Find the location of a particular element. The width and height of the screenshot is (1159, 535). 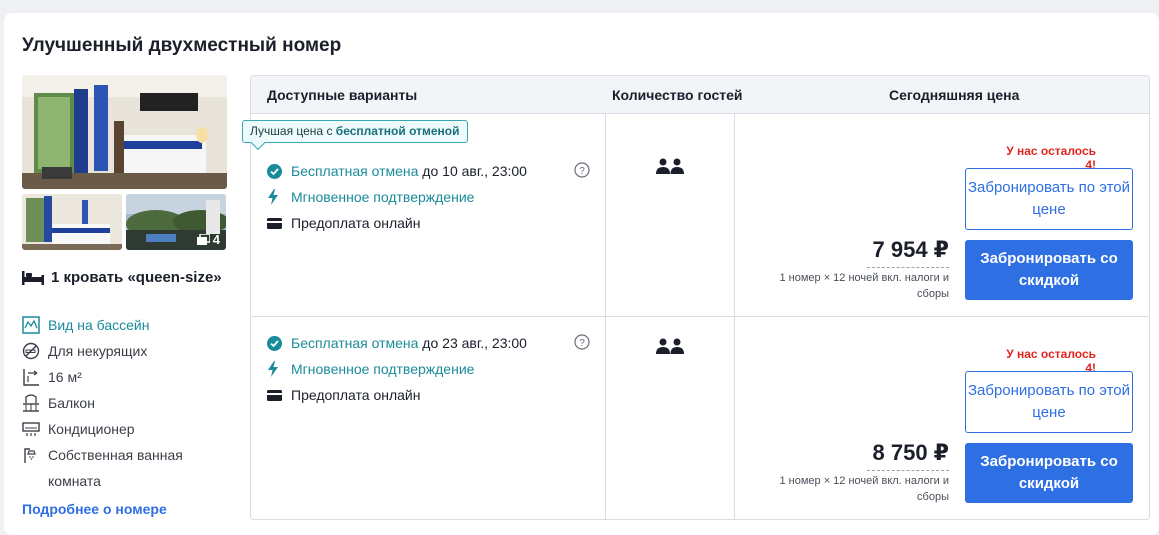

amenity-no-smoking: Для некурящих is located at coordinates (122, 351).